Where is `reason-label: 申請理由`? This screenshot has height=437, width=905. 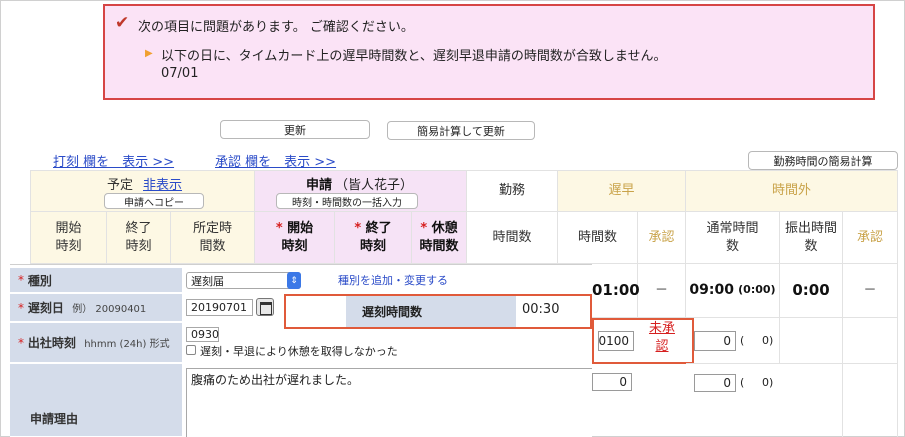 reason-label: 申請理由 is located at coordinates (96, 400).